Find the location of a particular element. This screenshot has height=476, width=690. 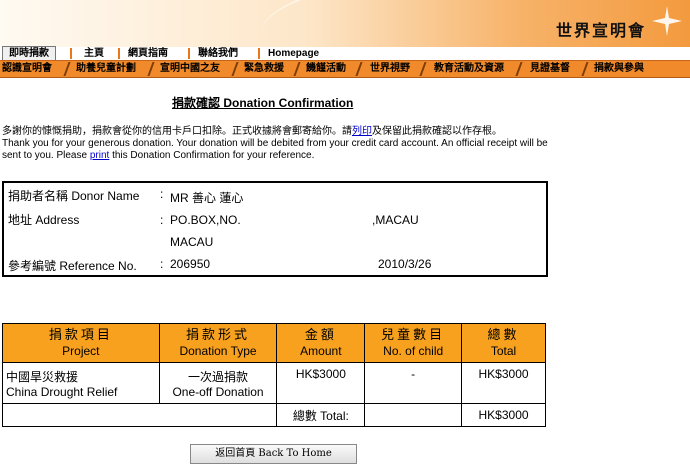

star-icon is located at coordinates (667, 21).